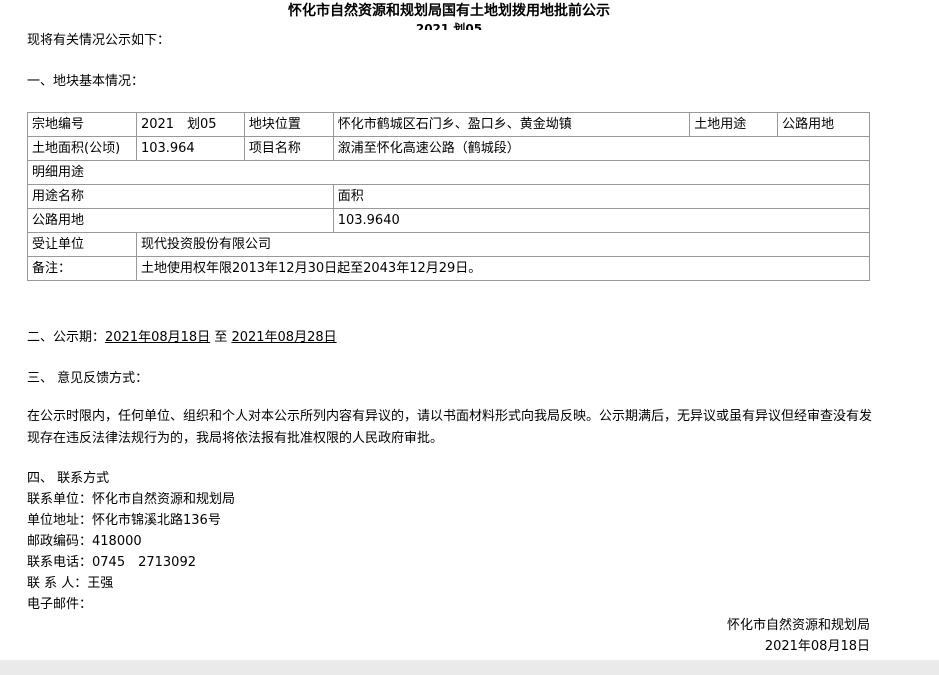 The height and width of the screenshot is (675, 939). I want to click on period-separator: 至, so click(221, 337).